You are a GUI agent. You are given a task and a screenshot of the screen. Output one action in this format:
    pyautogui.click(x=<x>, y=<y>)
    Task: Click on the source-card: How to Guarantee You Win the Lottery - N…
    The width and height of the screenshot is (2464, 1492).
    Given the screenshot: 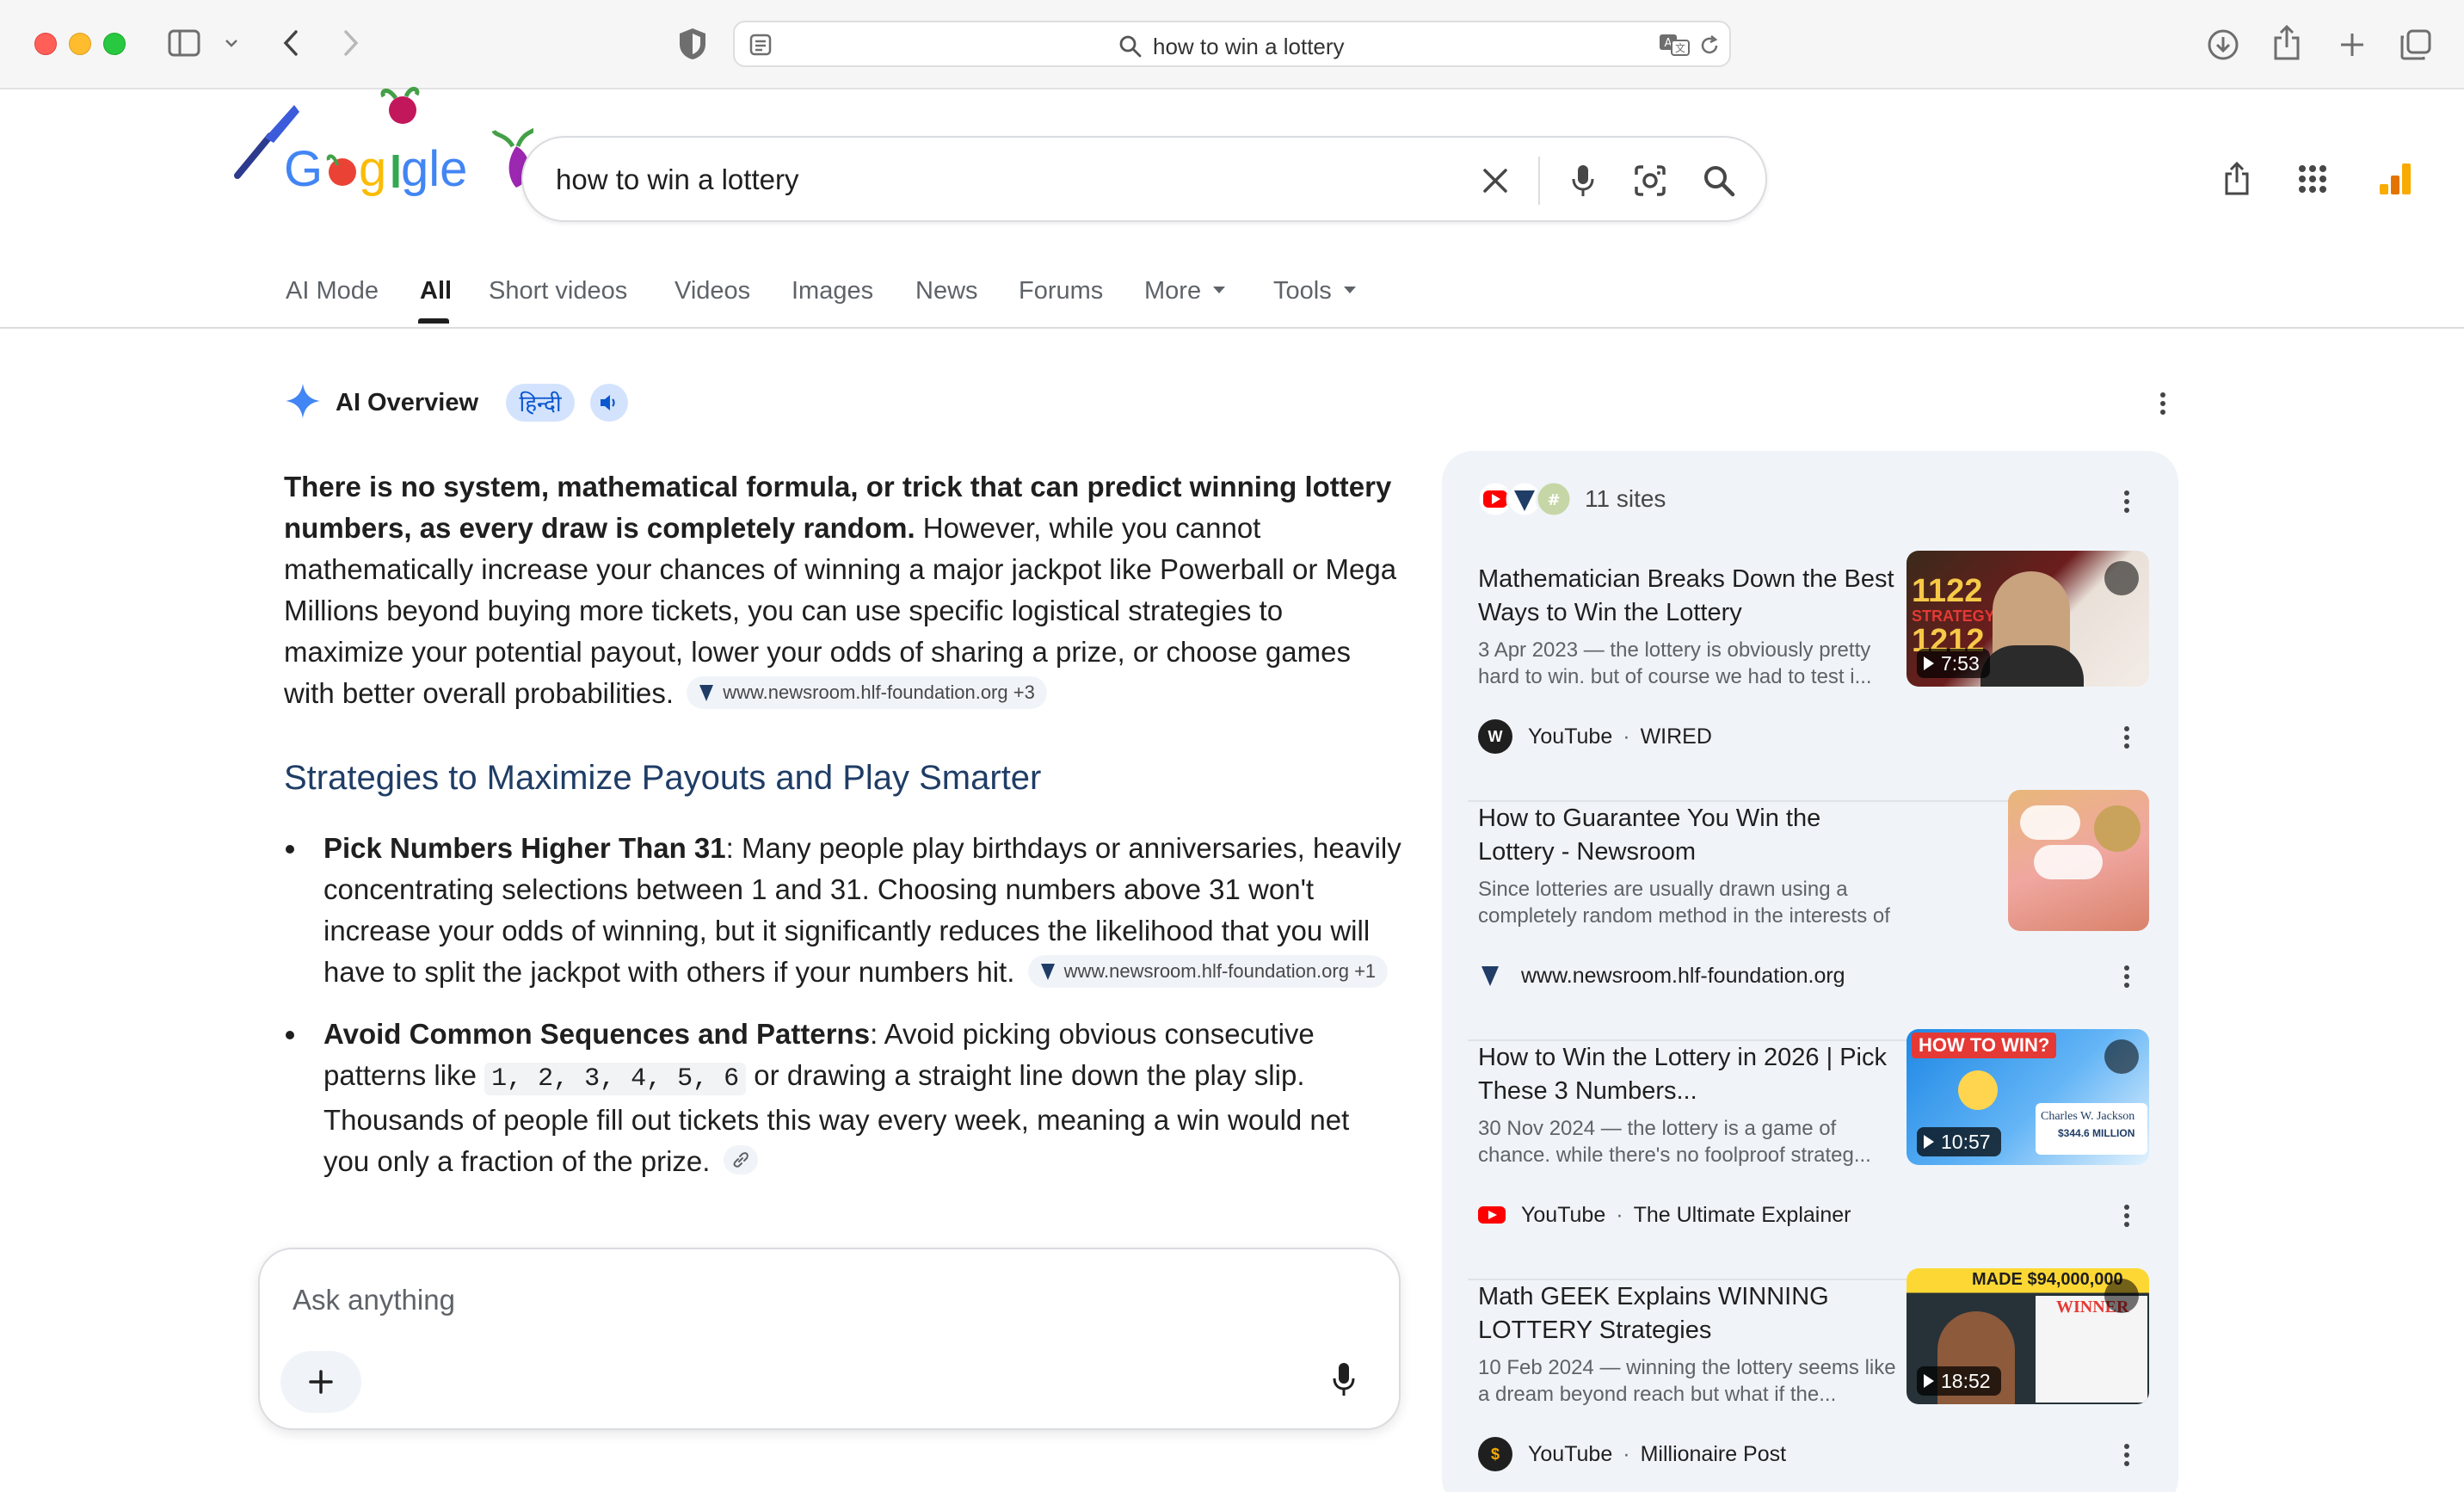 What is the action you would take?
    pyautogui.click(x=1809, y=909)
    